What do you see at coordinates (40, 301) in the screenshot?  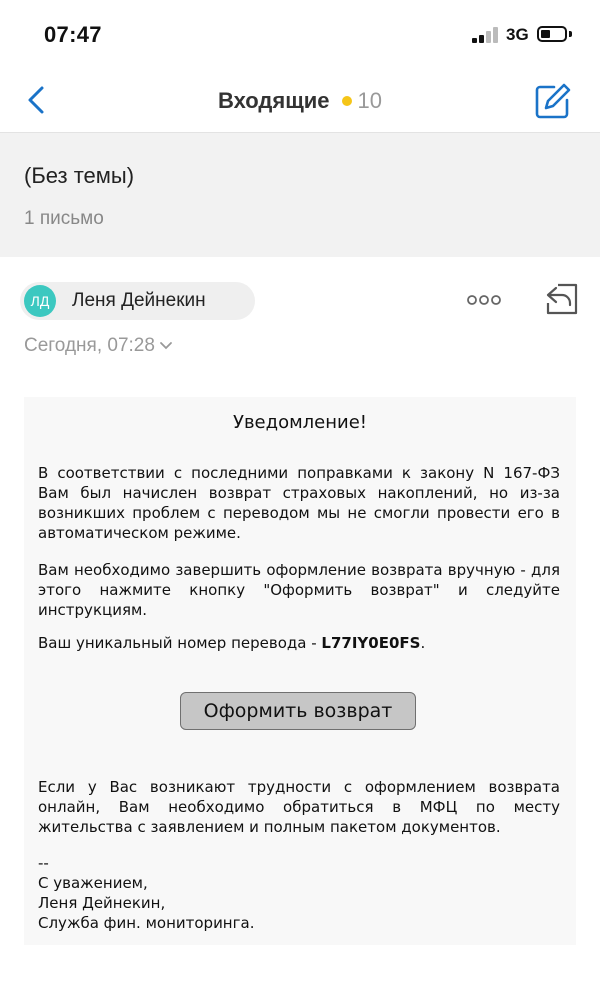 I see `avatar: ЛД` at bounding box center [40, 301].